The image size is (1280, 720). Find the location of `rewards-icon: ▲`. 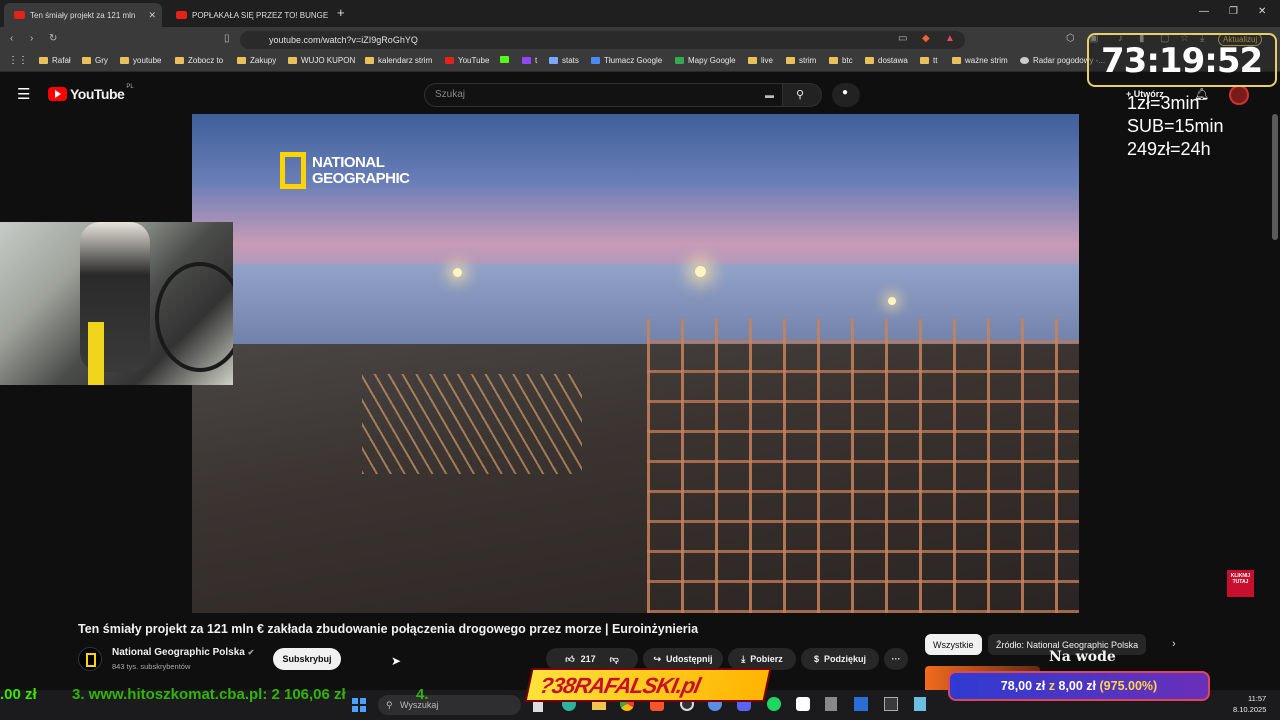

rewards-icon: ▲ is located at coordinates (950, 38).